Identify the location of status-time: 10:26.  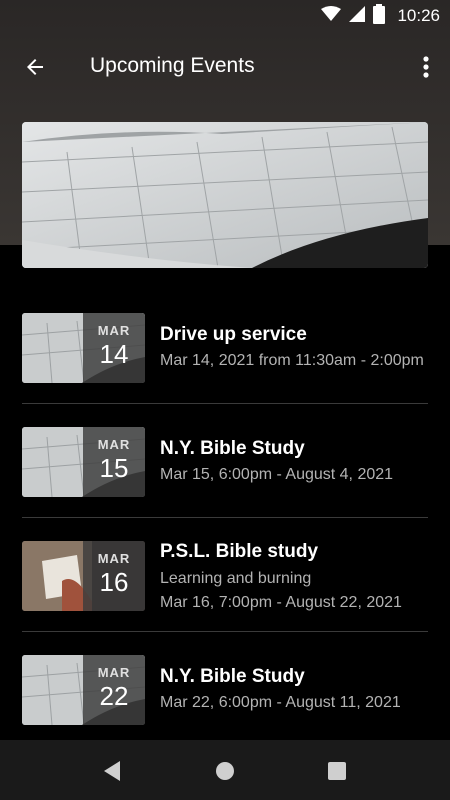
(418, 15).